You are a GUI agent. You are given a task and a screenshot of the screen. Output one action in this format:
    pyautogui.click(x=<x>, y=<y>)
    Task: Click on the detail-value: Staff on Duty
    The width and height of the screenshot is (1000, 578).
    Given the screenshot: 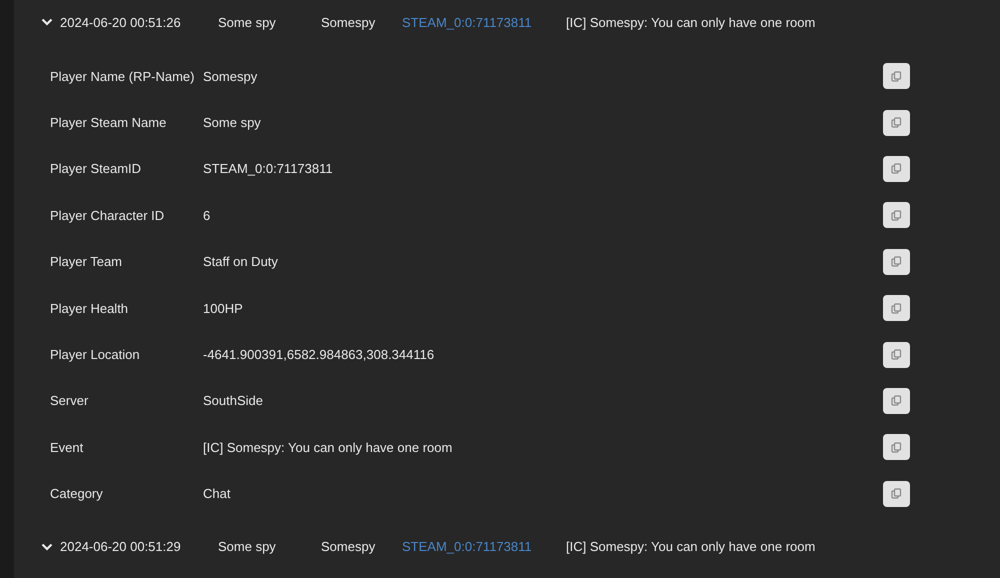 What is the action you would take?
    pyautogui.click(x=241, y=262)
    